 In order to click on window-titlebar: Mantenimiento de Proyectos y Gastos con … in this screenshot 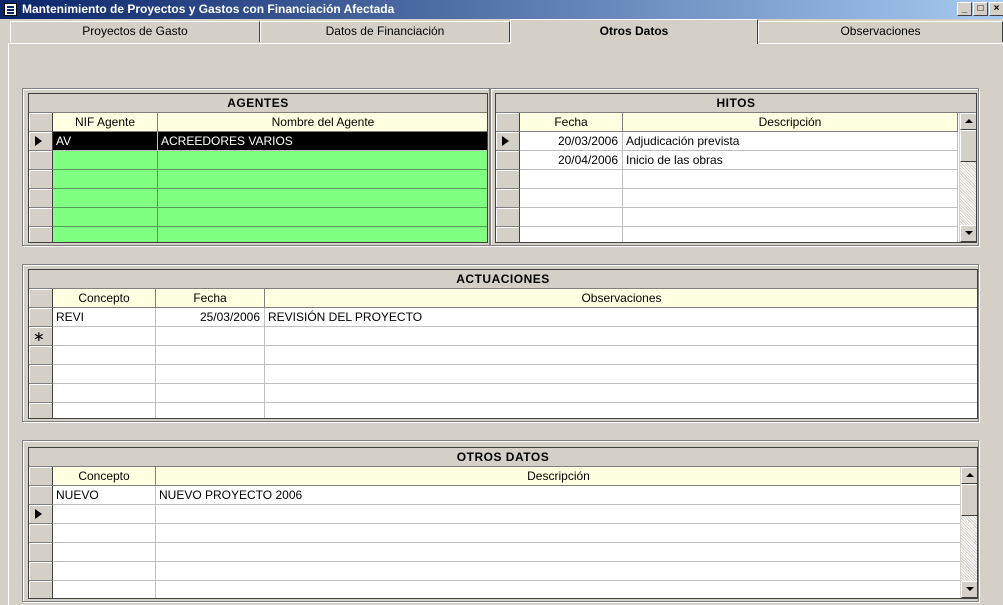, I will do `click(501, 9)`.